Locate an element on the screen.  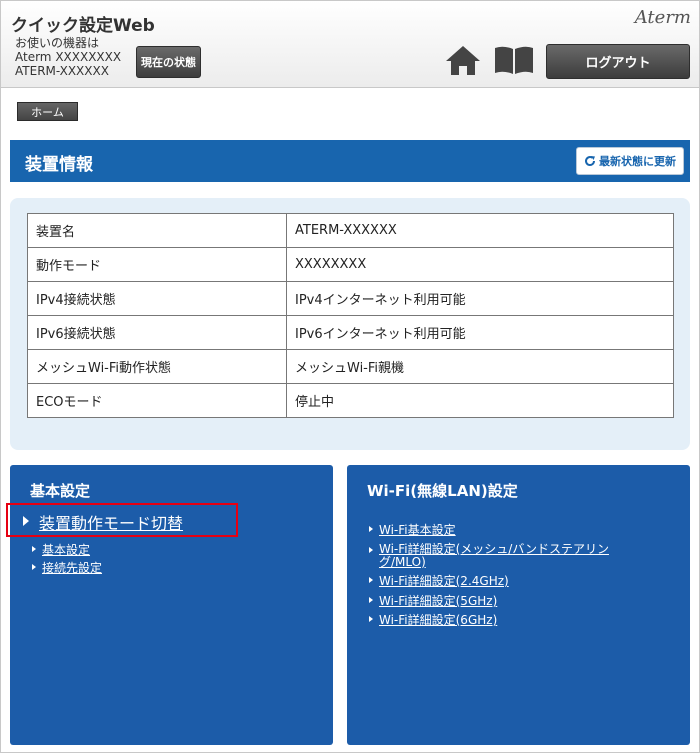
refresh-icon is located at coordinates (590, 161).